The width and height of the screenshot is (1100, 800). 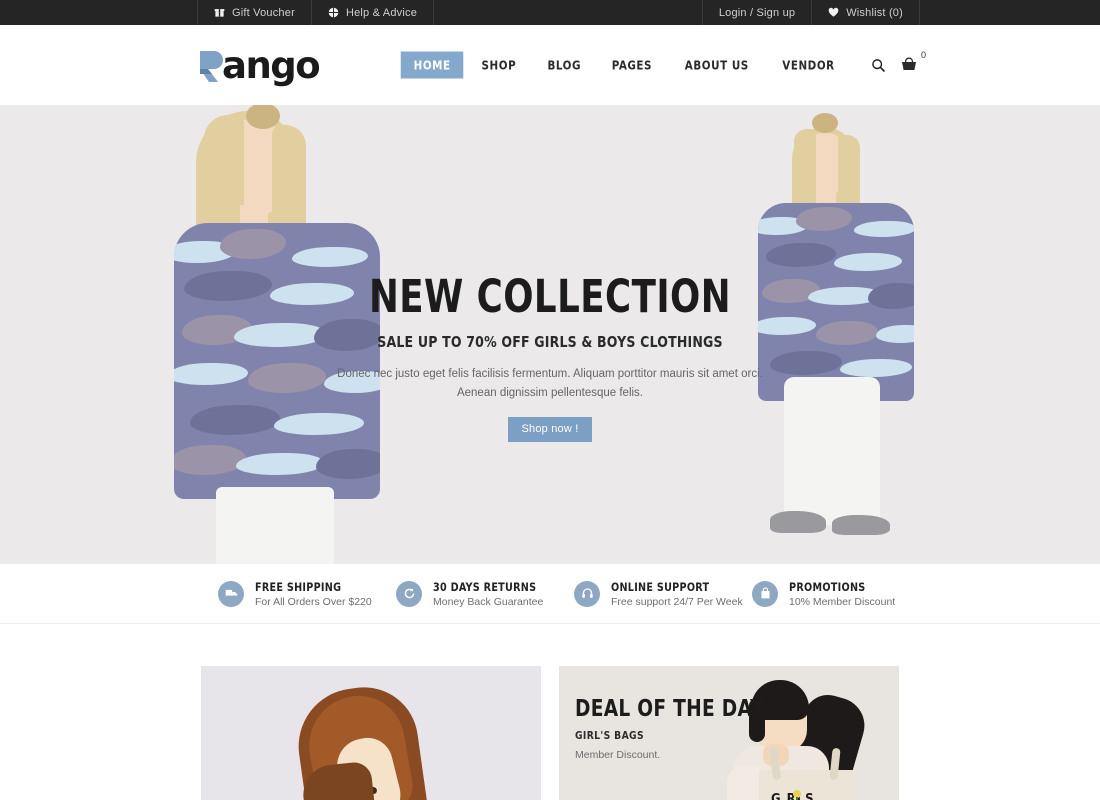 What do you see at coordinates (231, 593) in the screenshot?
I see `truck-icon` at bounding box center [231, 593].